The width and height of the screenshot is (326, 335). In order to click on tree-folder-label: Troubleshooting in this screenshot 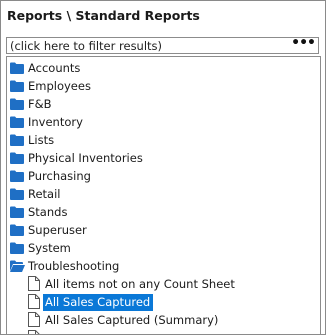, I will do `click(74, 266)`.